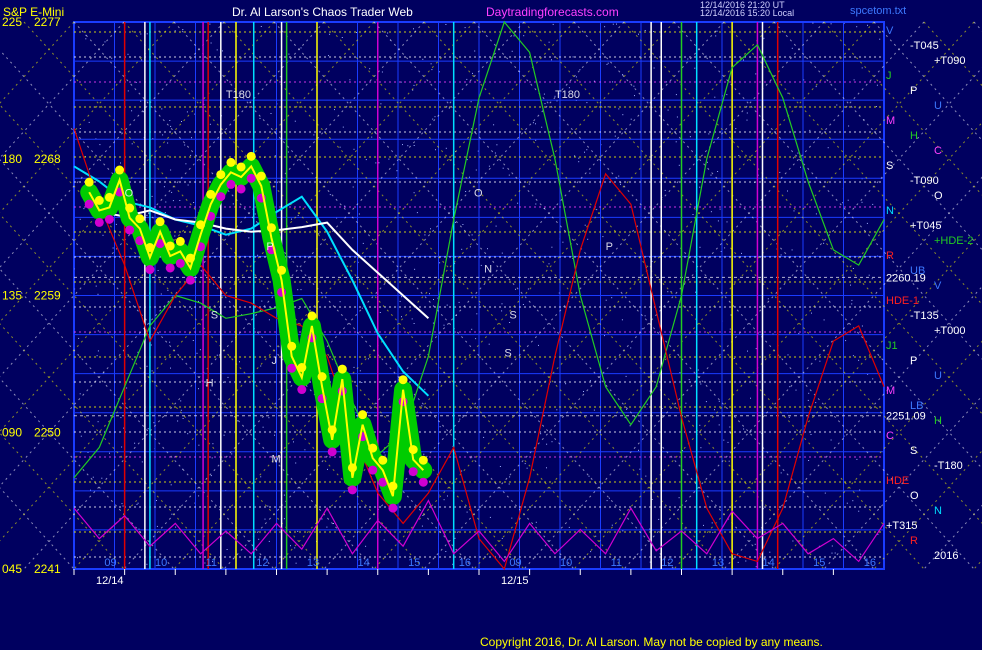 Image resolution: width=982 pixels, height=650 pixels. What do you see at coordinates (938, 421) in the screenshot?
I see `right-label: H` at bounding box center [938, 421].